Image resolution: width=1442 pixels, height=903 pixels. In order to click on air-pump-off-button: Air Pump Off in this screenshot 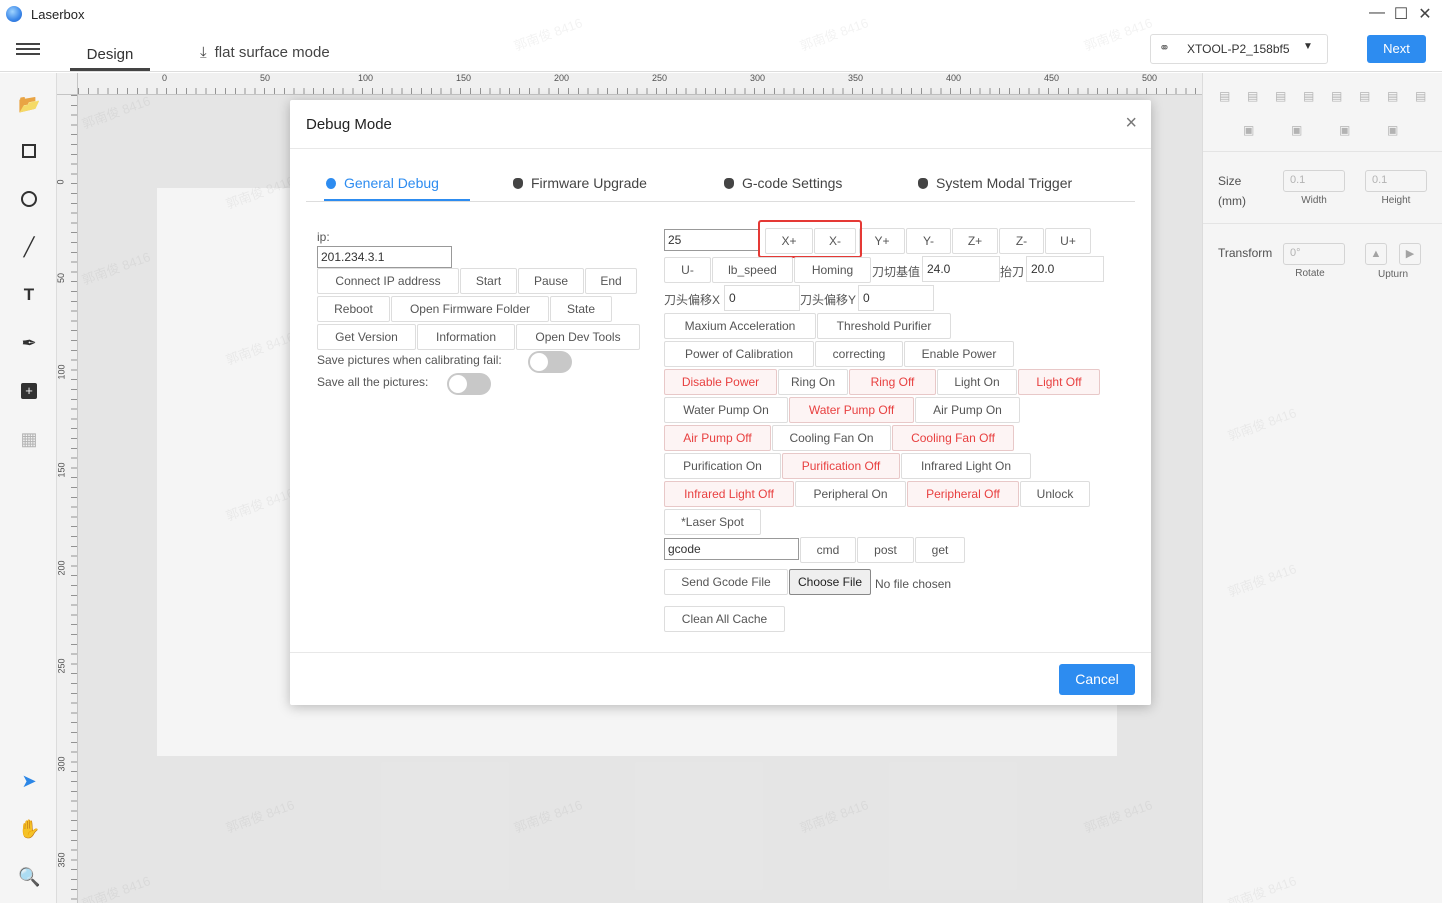, I will do `click(717, 438)`.